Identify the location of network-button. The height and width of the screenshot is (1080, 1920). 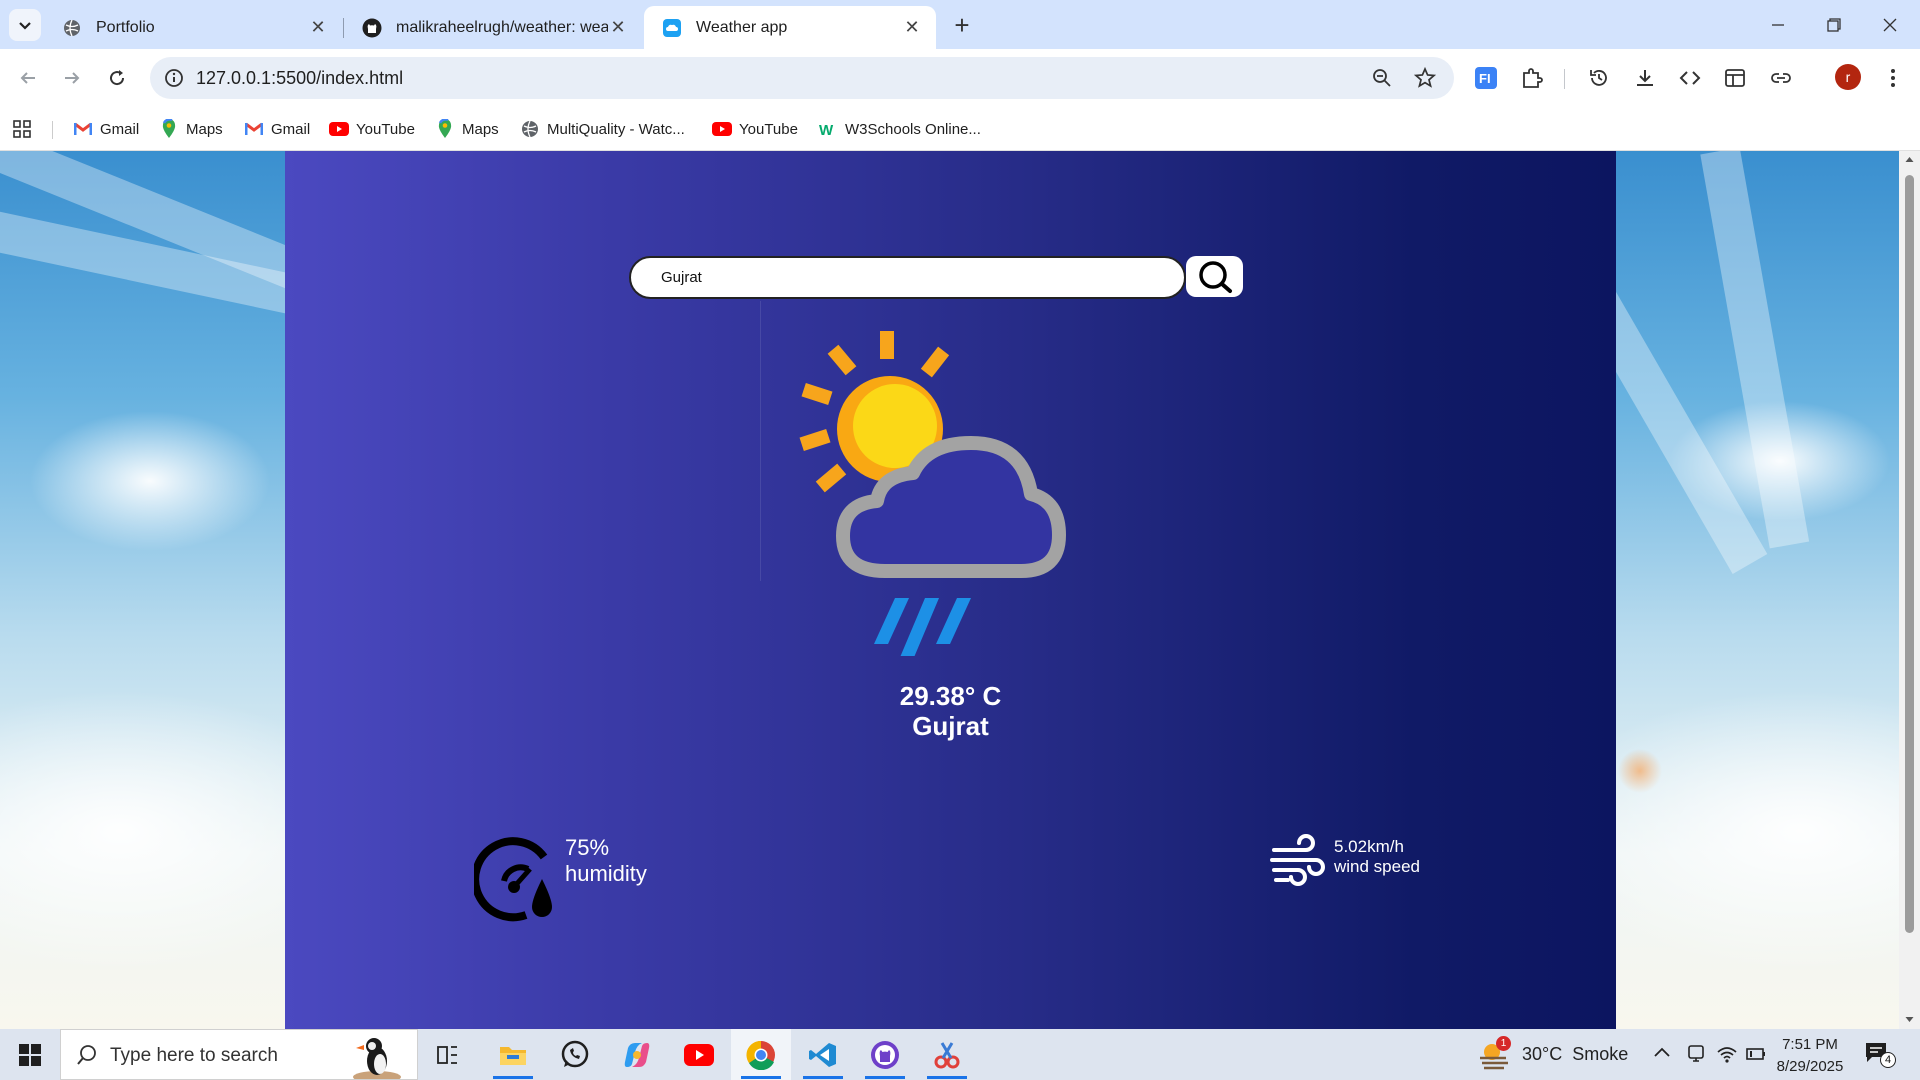
(1727, 1056).